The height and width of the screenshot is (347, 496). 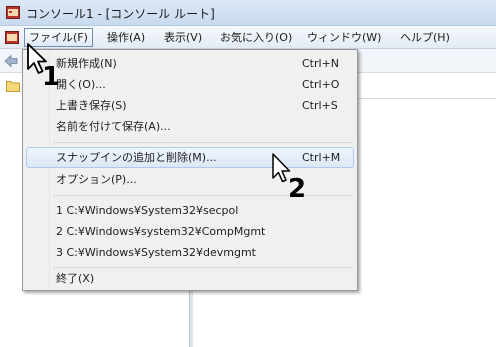 I want to click on step-number-1: 1, so click(x=51, y=77).